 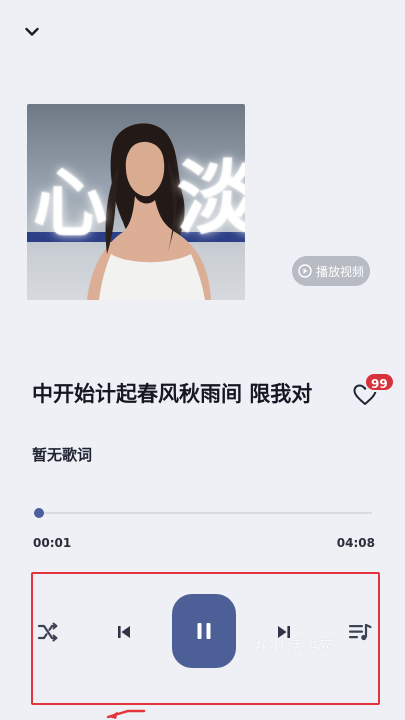 I want to click on pause-icon, so click(x=204, y=631).